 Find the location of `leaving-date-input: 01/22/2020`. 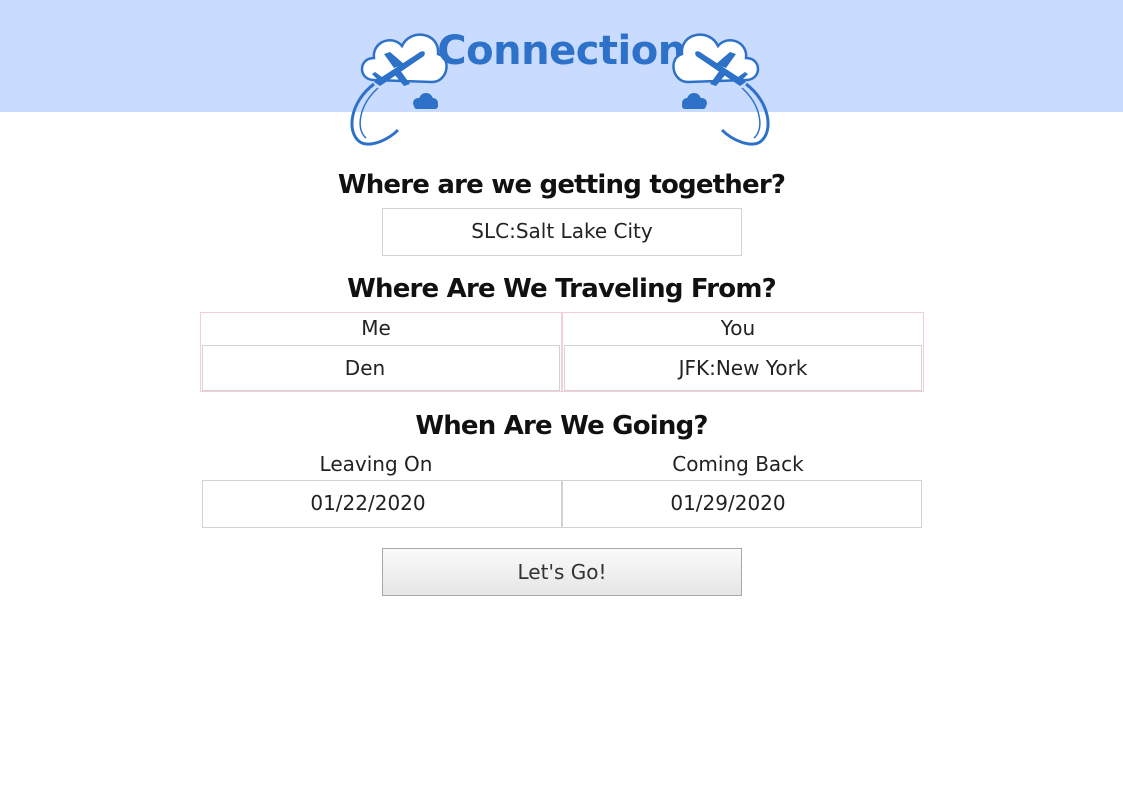

leaving-date-input: 01/22/2020 is located at coordinates (382, 504).